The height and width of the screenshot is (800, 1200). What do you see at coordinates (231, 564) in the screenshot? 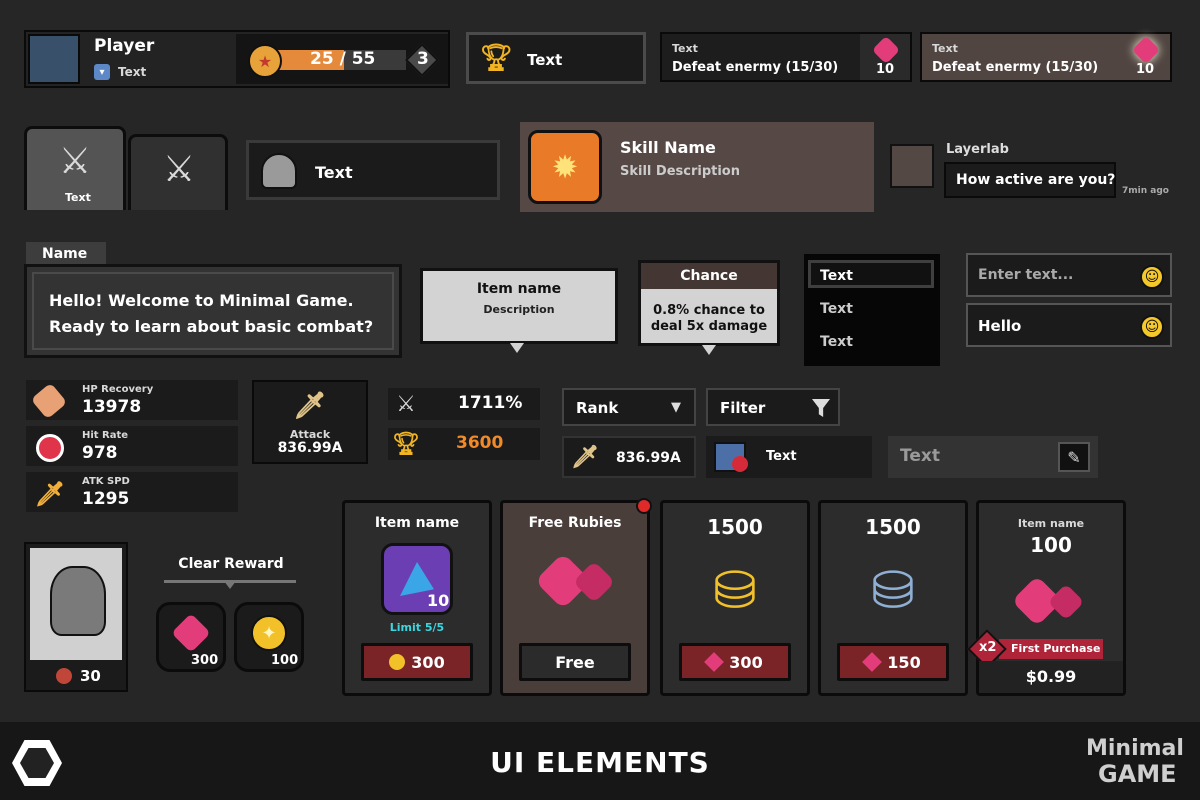
I see `clear-reward-title: Clear Reward` at bounding box center [231, 564].